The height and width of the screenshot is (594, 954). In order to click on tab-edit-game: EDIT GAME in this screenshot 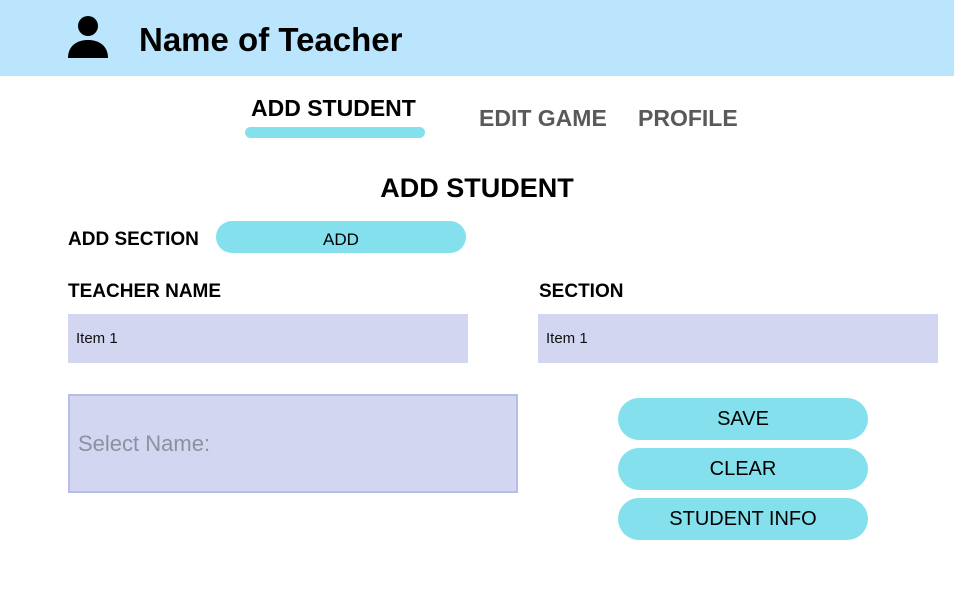, I will do `click(543, 118)`.